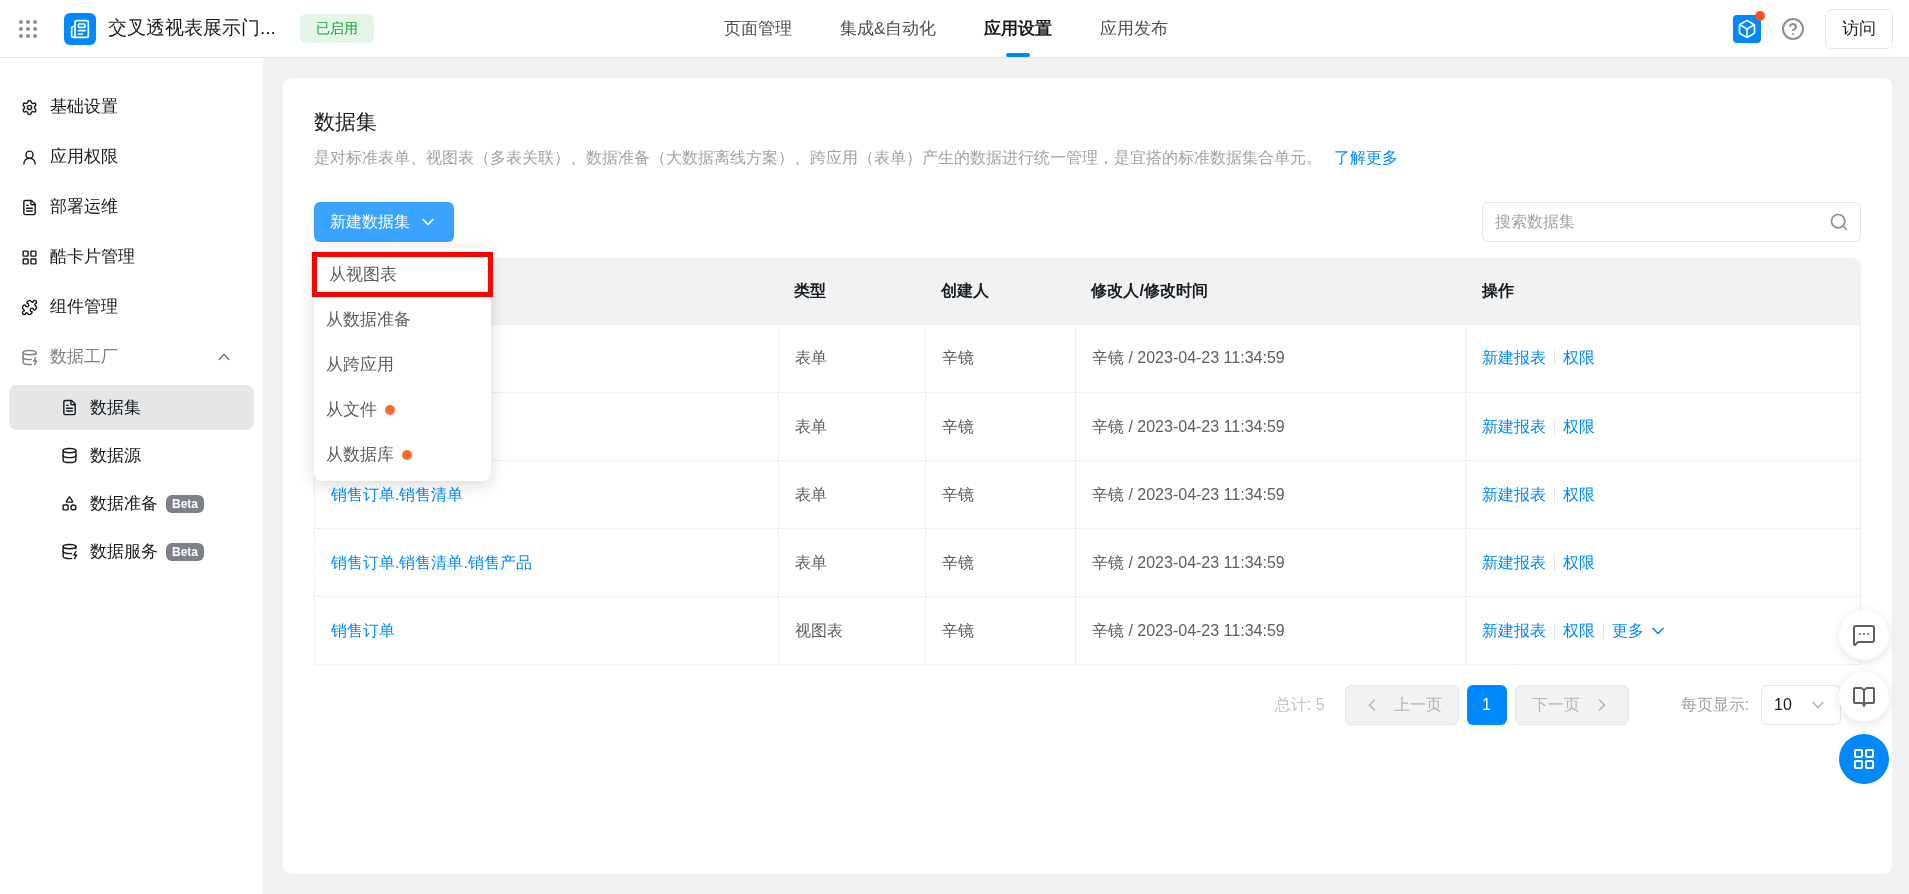 Image resolution: width=1909 pixels, height=894 pixels. What do you see at coordinates (1486, 705) in the screenshot?
I see `page-button: 1` at bounding box center [1486, 705].